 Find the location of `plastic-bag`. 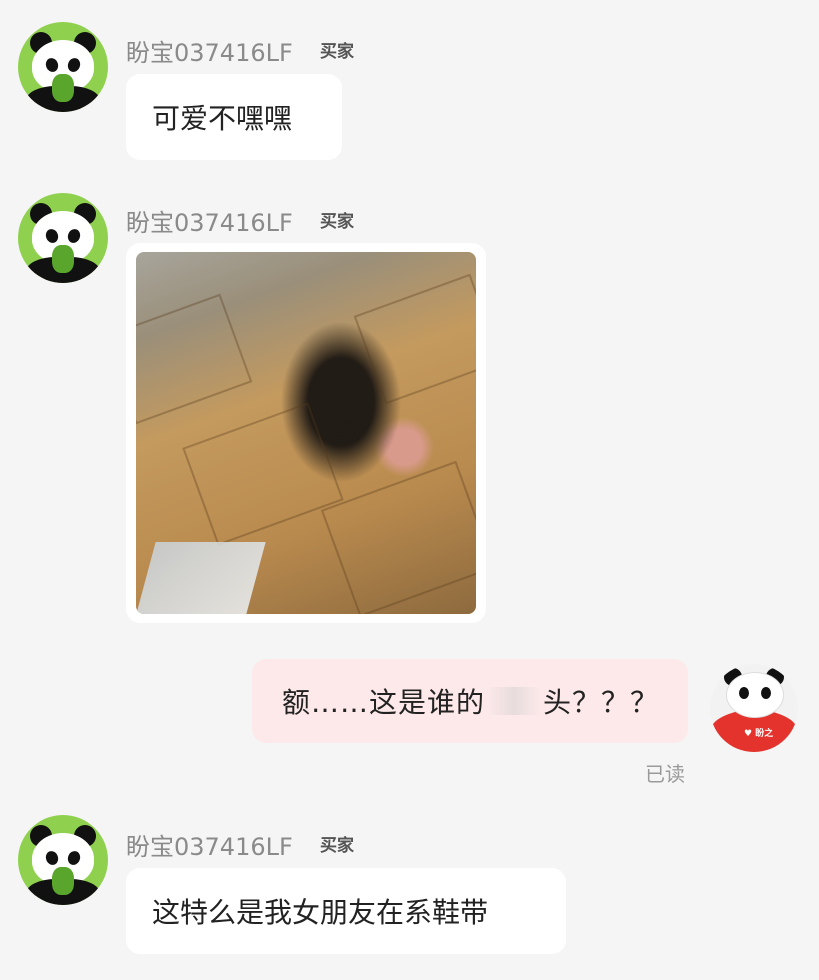

plastic-bag is located at coordinates (201, 578).